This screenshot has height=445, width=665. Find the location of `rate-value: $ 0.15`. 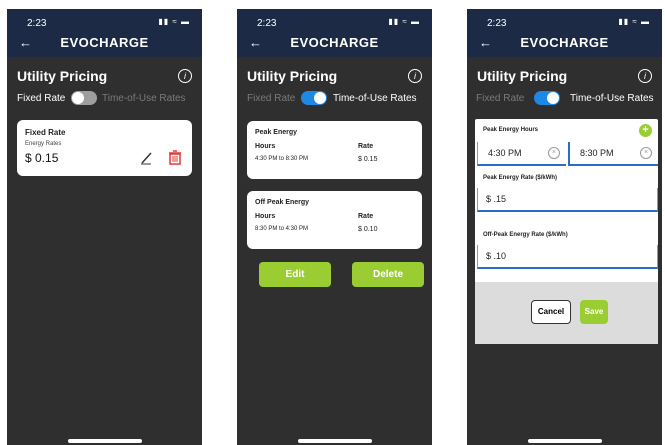

rate-value: $ 0.15 is located at coordinates (42, 158).